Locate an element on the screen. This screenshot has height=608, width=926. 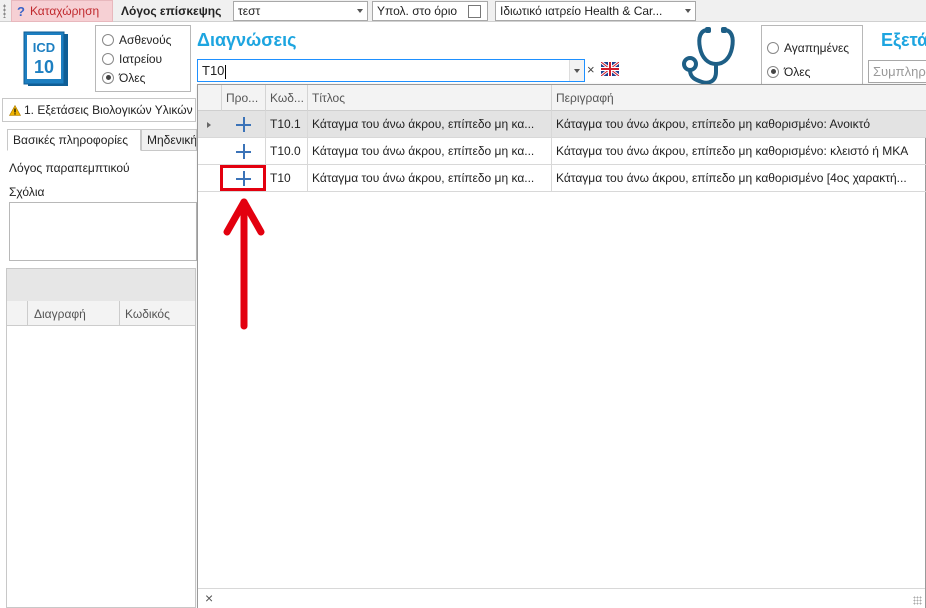
grid-group-panel is located at coordinates (101, 285).